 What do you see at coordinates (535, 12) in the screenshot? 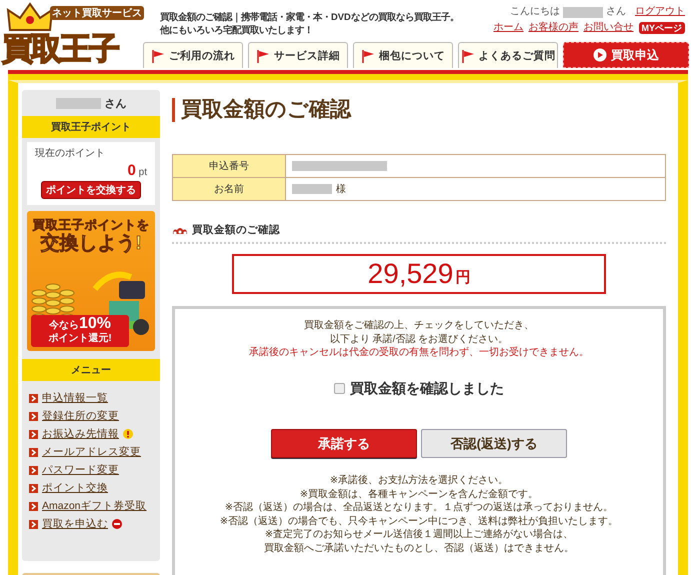
I see `greeting-text: こんにちは` at bounding box center [535, 12].